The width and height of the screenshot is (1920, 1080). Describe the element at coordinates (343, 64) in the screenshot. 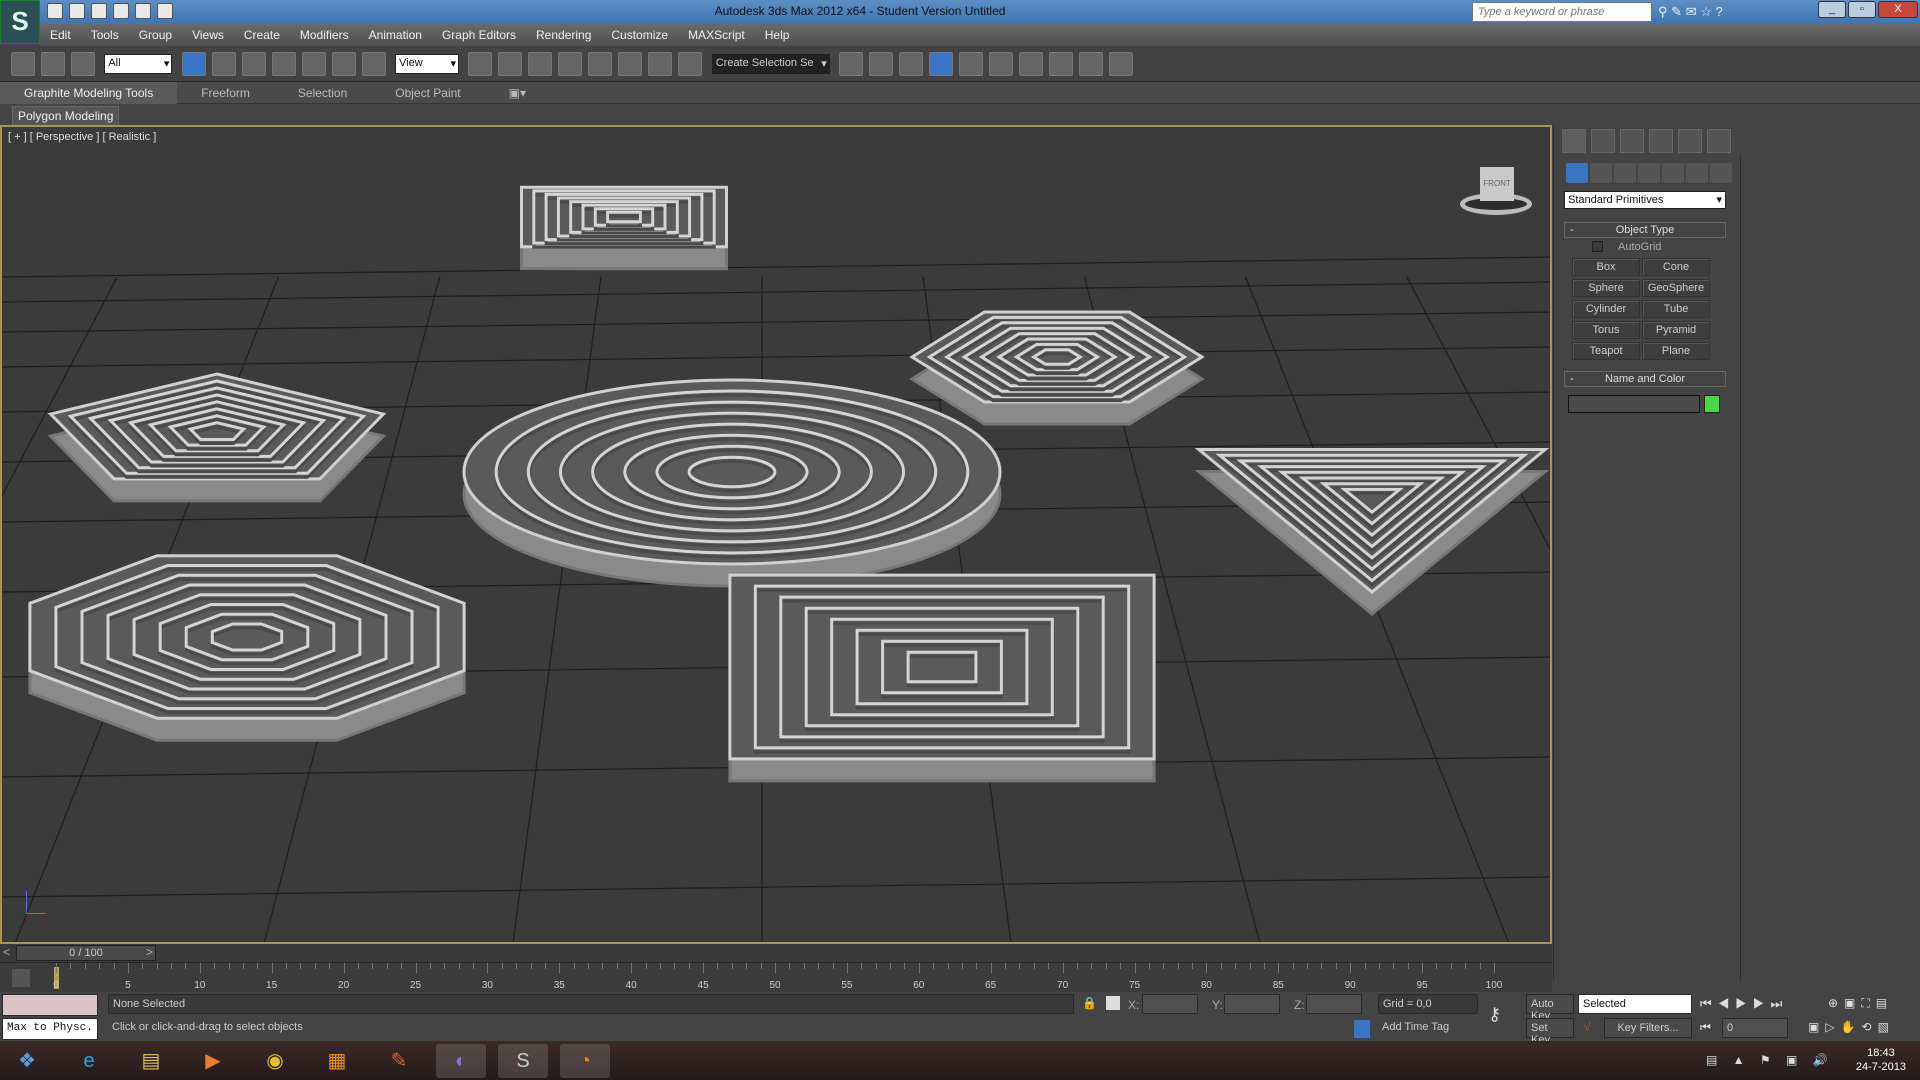

I see `rotate-icon` at that location.